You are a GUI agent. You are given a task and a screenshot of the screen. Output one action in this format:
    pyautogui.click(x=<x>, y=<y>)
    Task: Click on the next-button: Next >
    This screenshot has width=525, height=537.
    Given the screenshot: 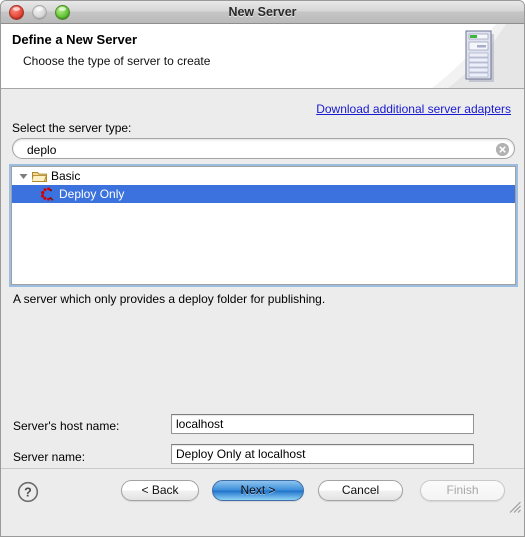 What is the action you would take?
    pyautogui.click(x=258, y=490)
    